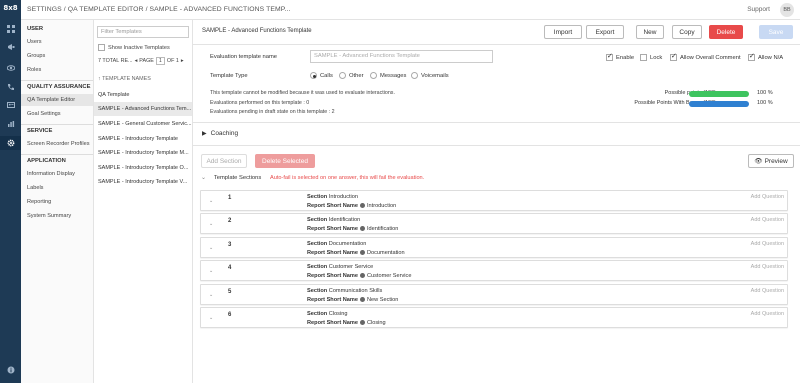 This screenshot has height=383, width=800. Describe the element at coordinates (57, 70) in the screenshot. I see `nav-item-roles: Roles` at that location.